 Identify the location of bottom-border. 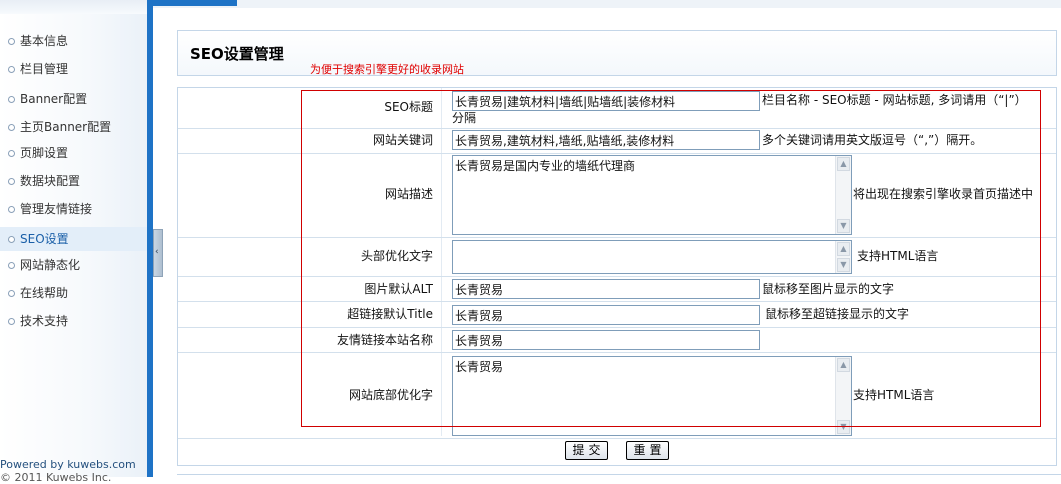
(619, 474).